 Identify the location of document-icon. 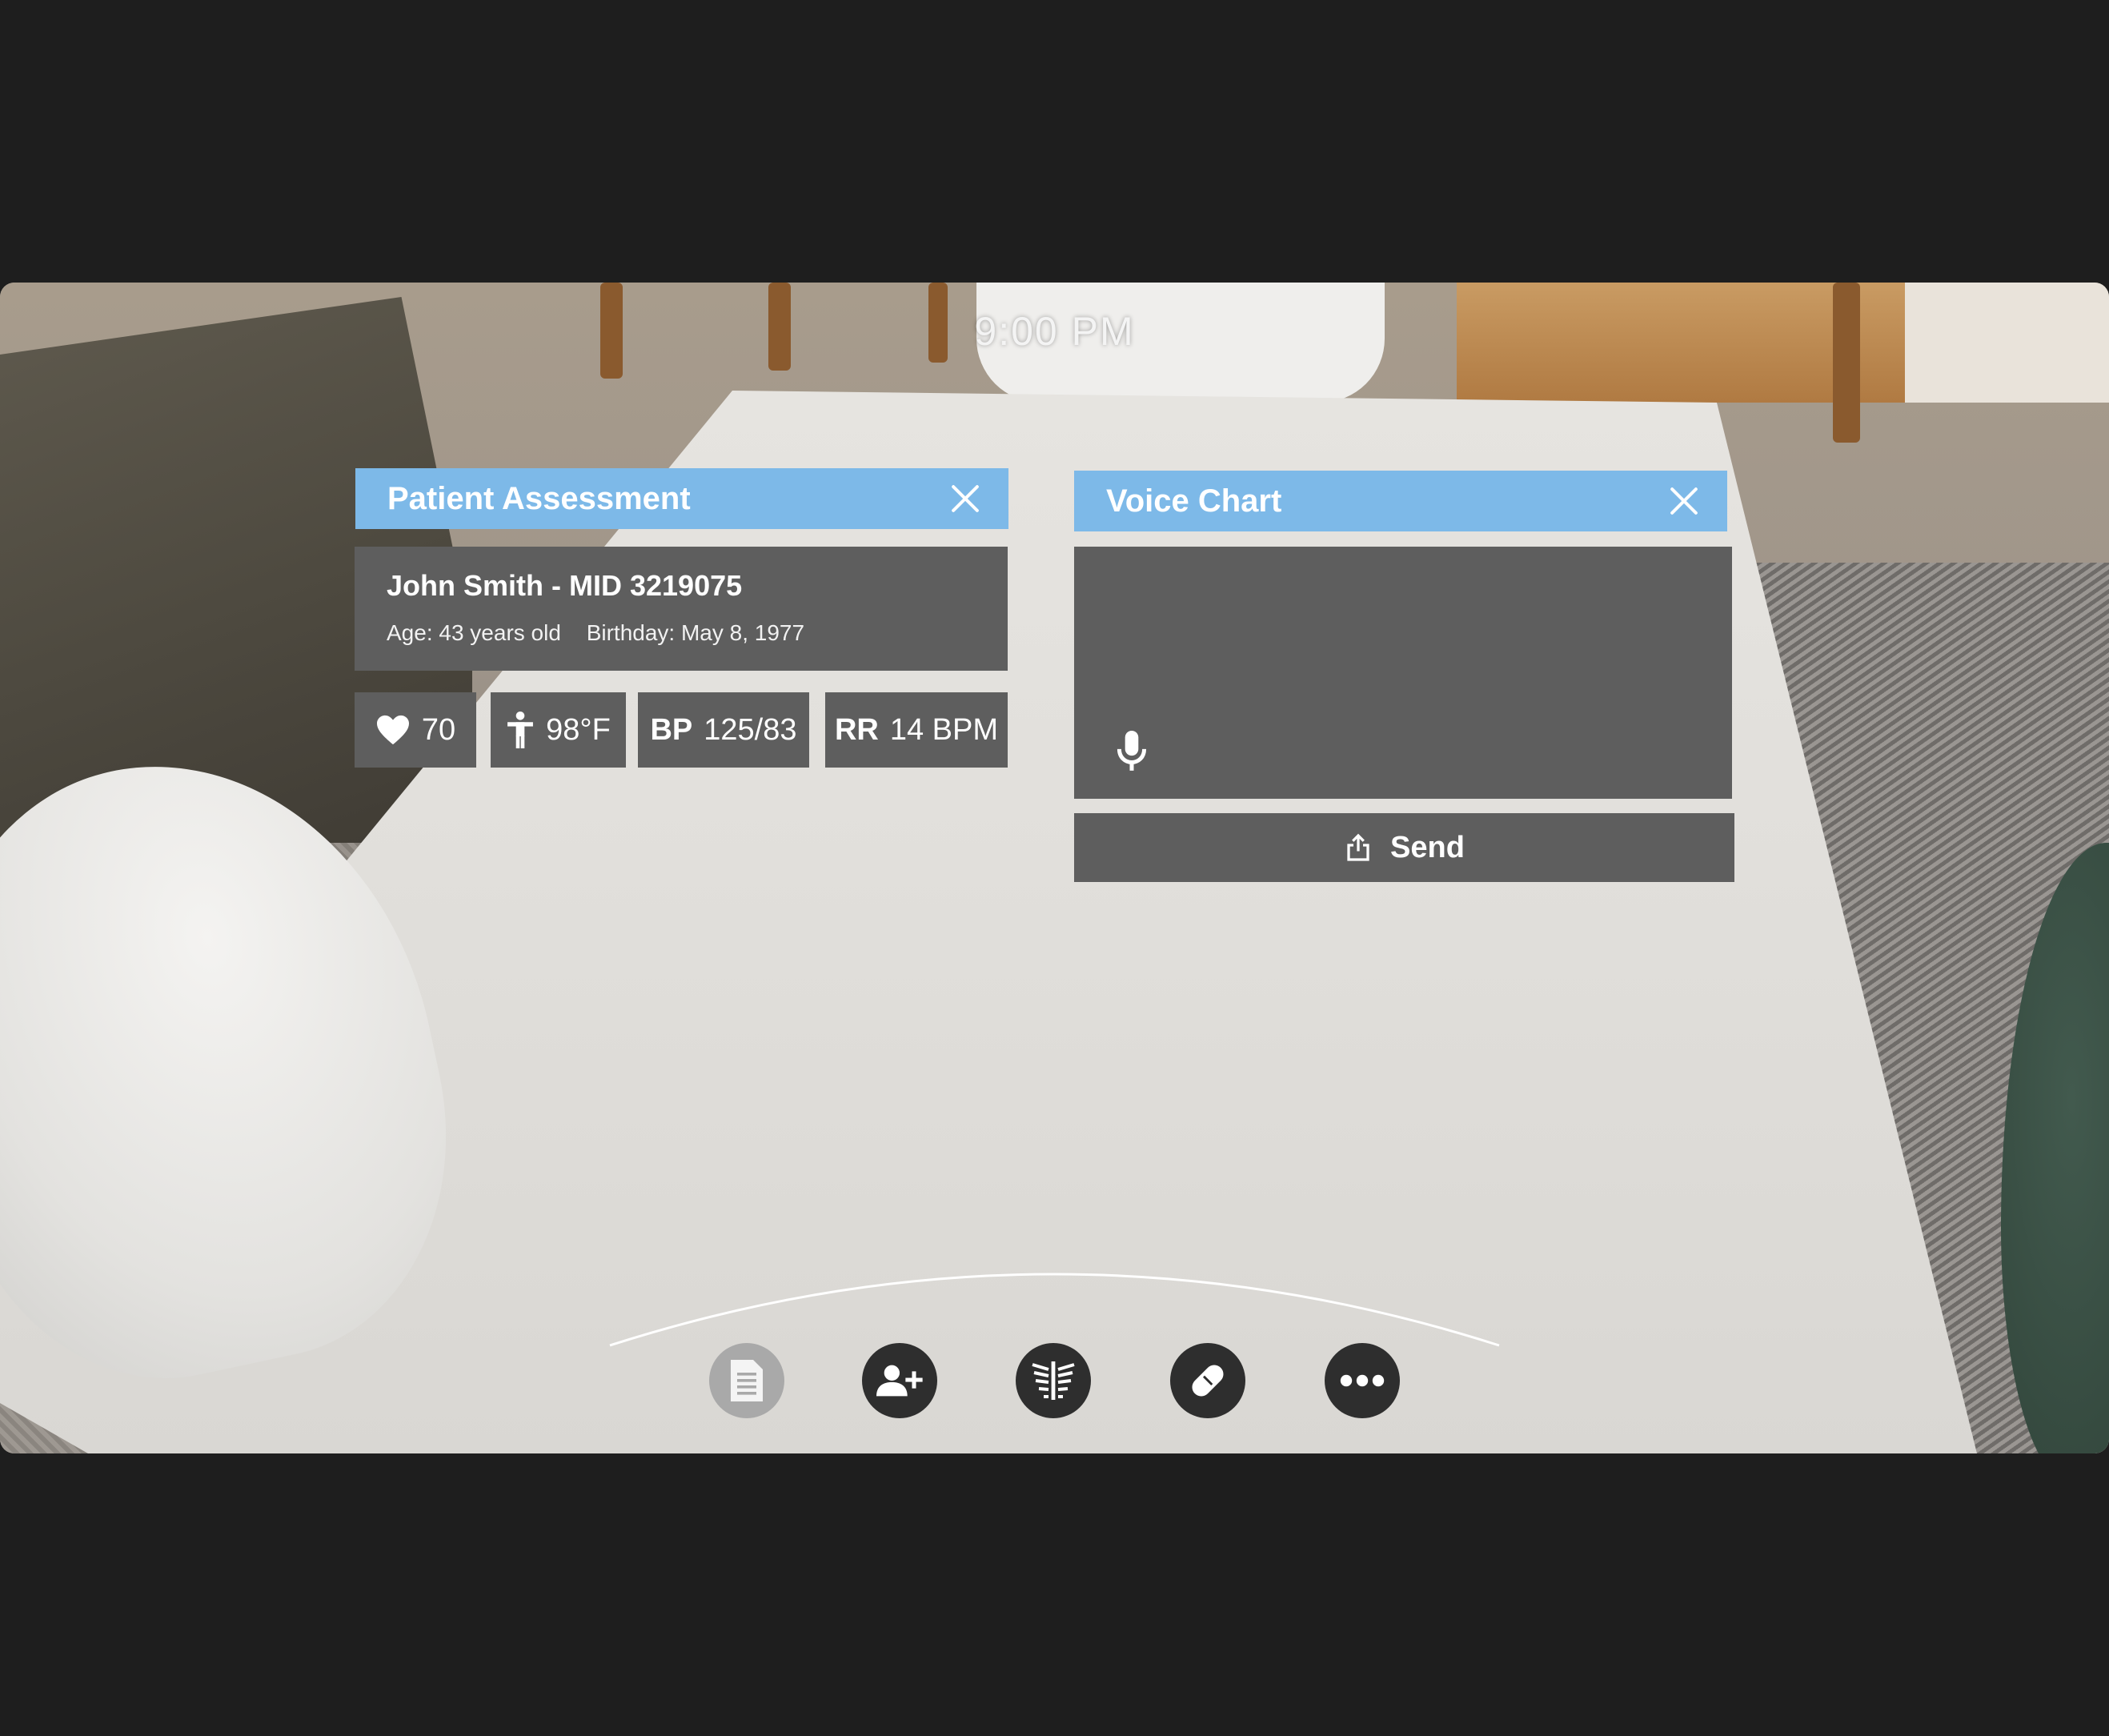
(747, 1381).